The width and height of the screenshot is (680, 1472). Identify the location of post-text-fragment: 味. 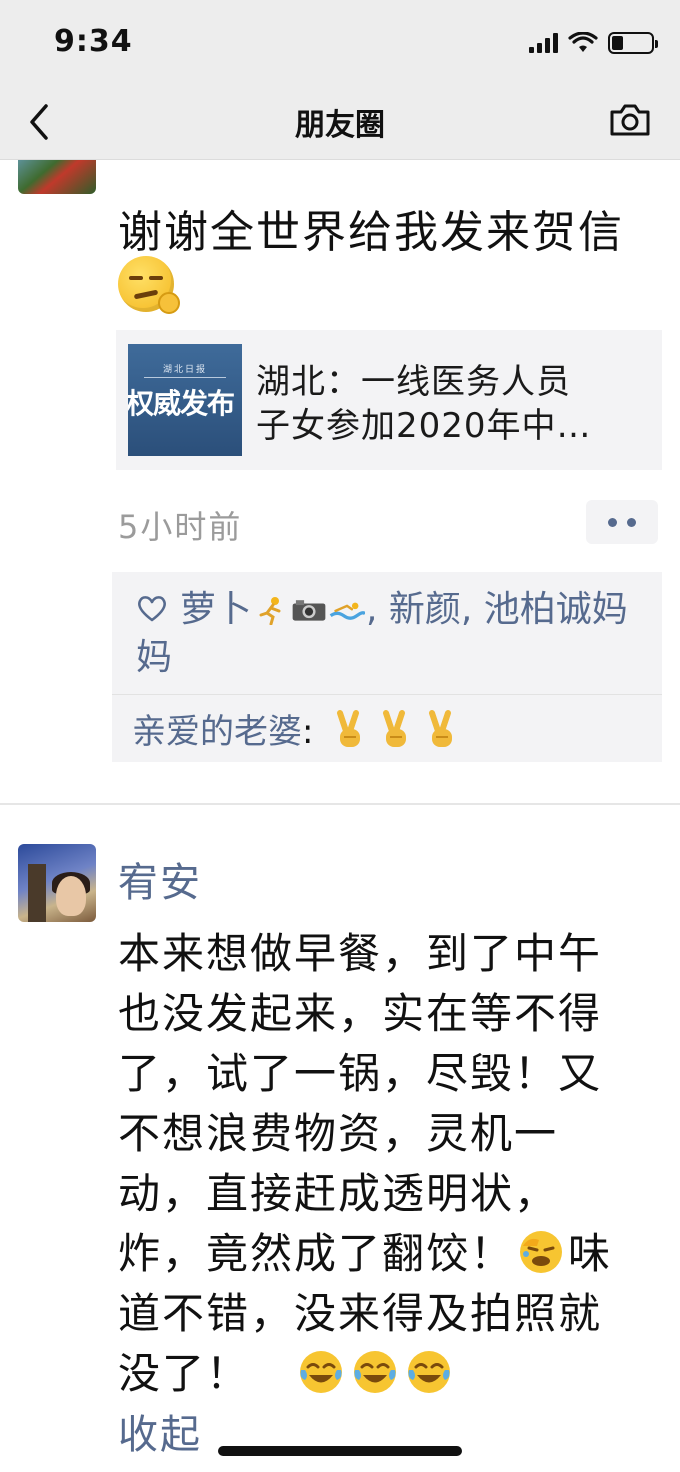
(590, 1253).